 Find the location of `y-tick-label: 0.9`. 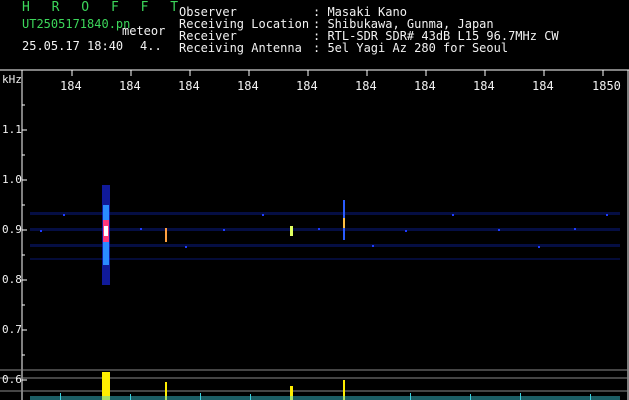

y-tick-label: 0.9 is located at coordinates (12, 229).